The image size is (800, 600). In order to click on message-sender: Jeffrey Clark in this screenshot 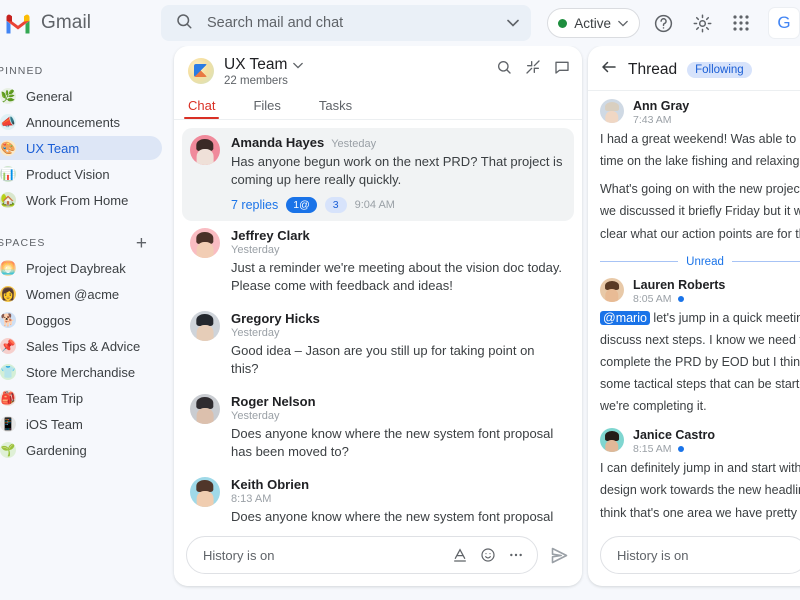, I will do `click(270, 235)`.